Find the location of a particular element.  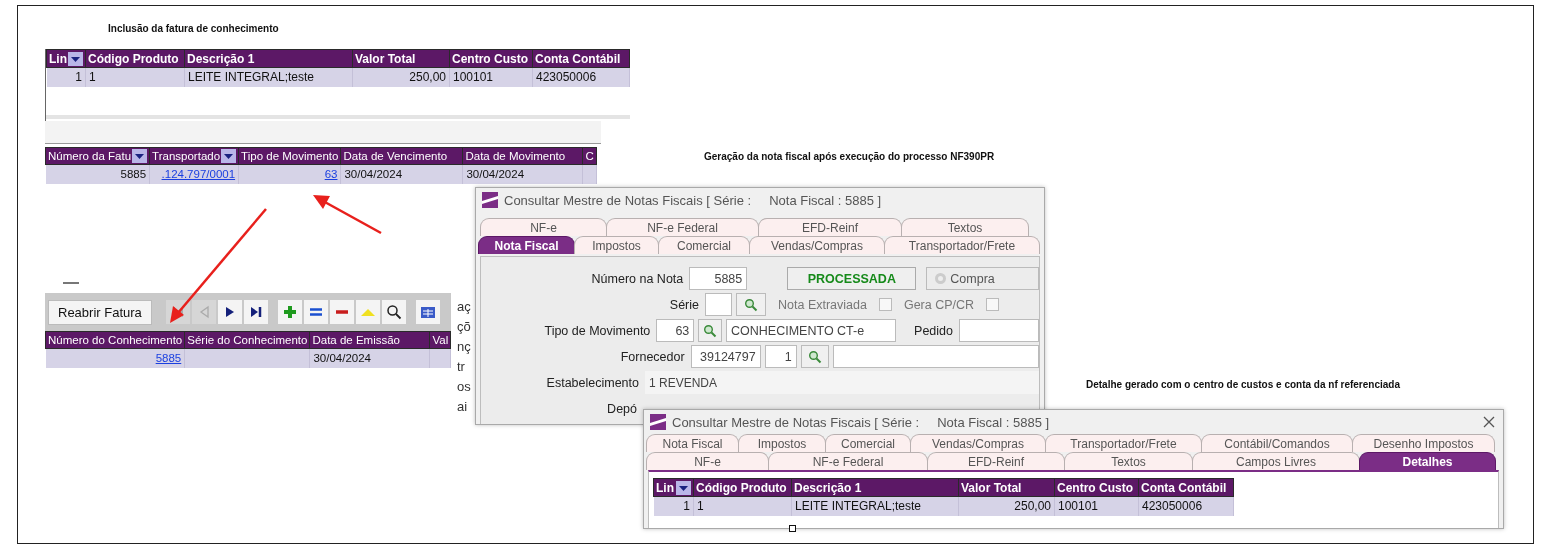

link: 5885 is located at coordinates (168, 358).